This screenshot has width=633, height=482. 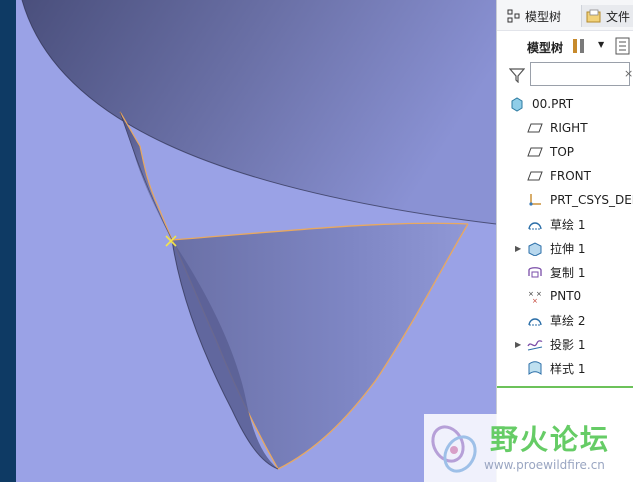 I want to click on tree-item-style-1: 样式 1, so click(x=556, y=368).